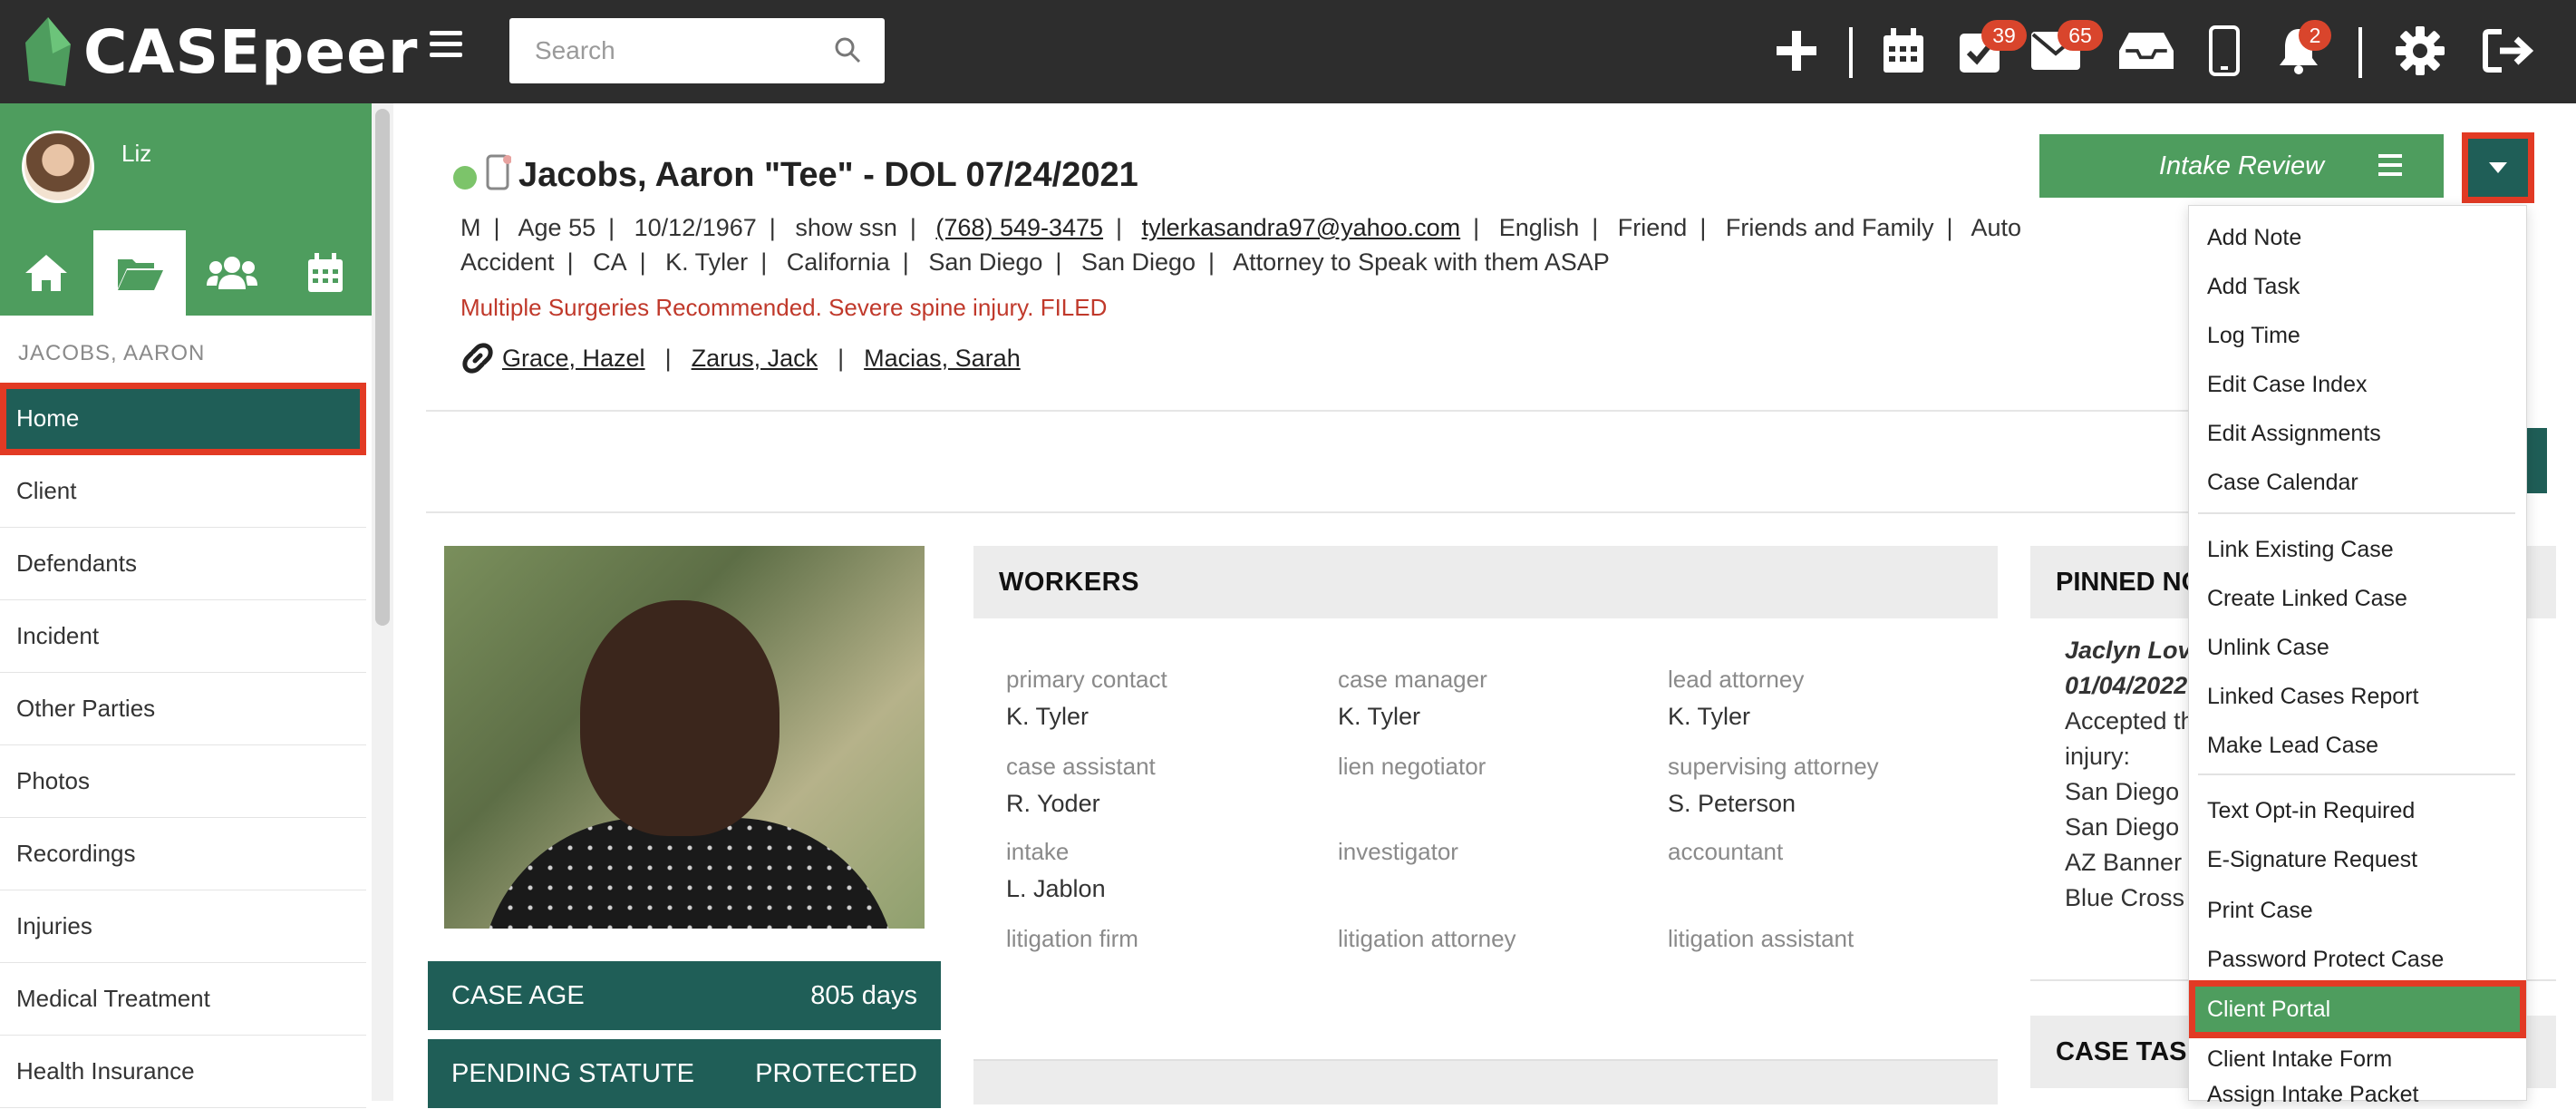 The height and width of the screenshot is (1109, 2576). Describe the element at coordinates (1169, 889) in the screenshot. I see `worker-value: L. Jablon` at that location.